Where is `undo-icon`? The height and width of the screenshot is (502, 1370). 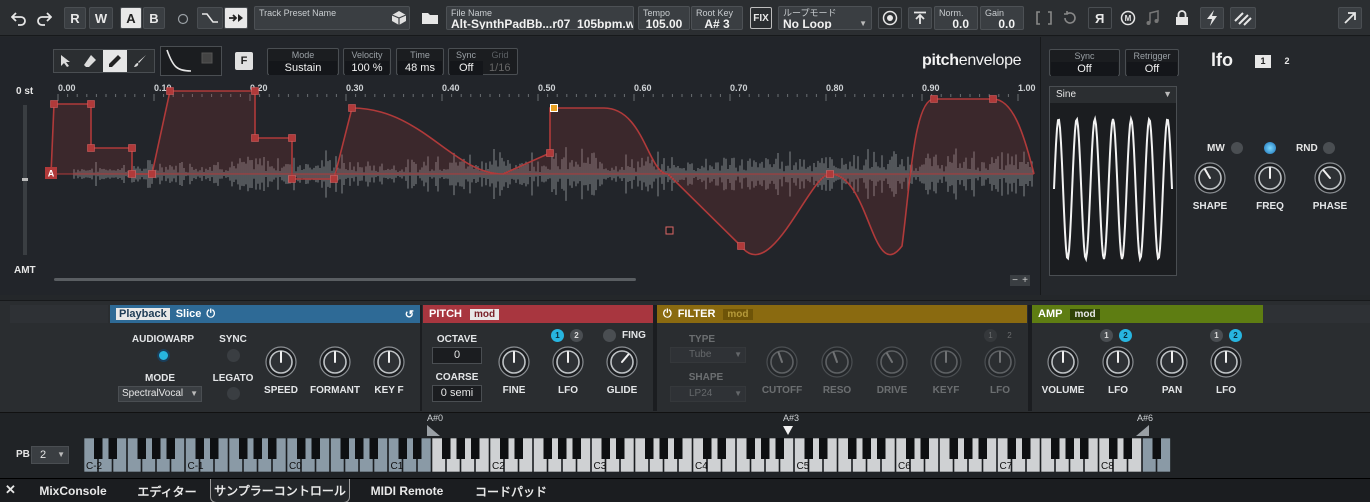 undo-icon is located at coordinates (19, 18).